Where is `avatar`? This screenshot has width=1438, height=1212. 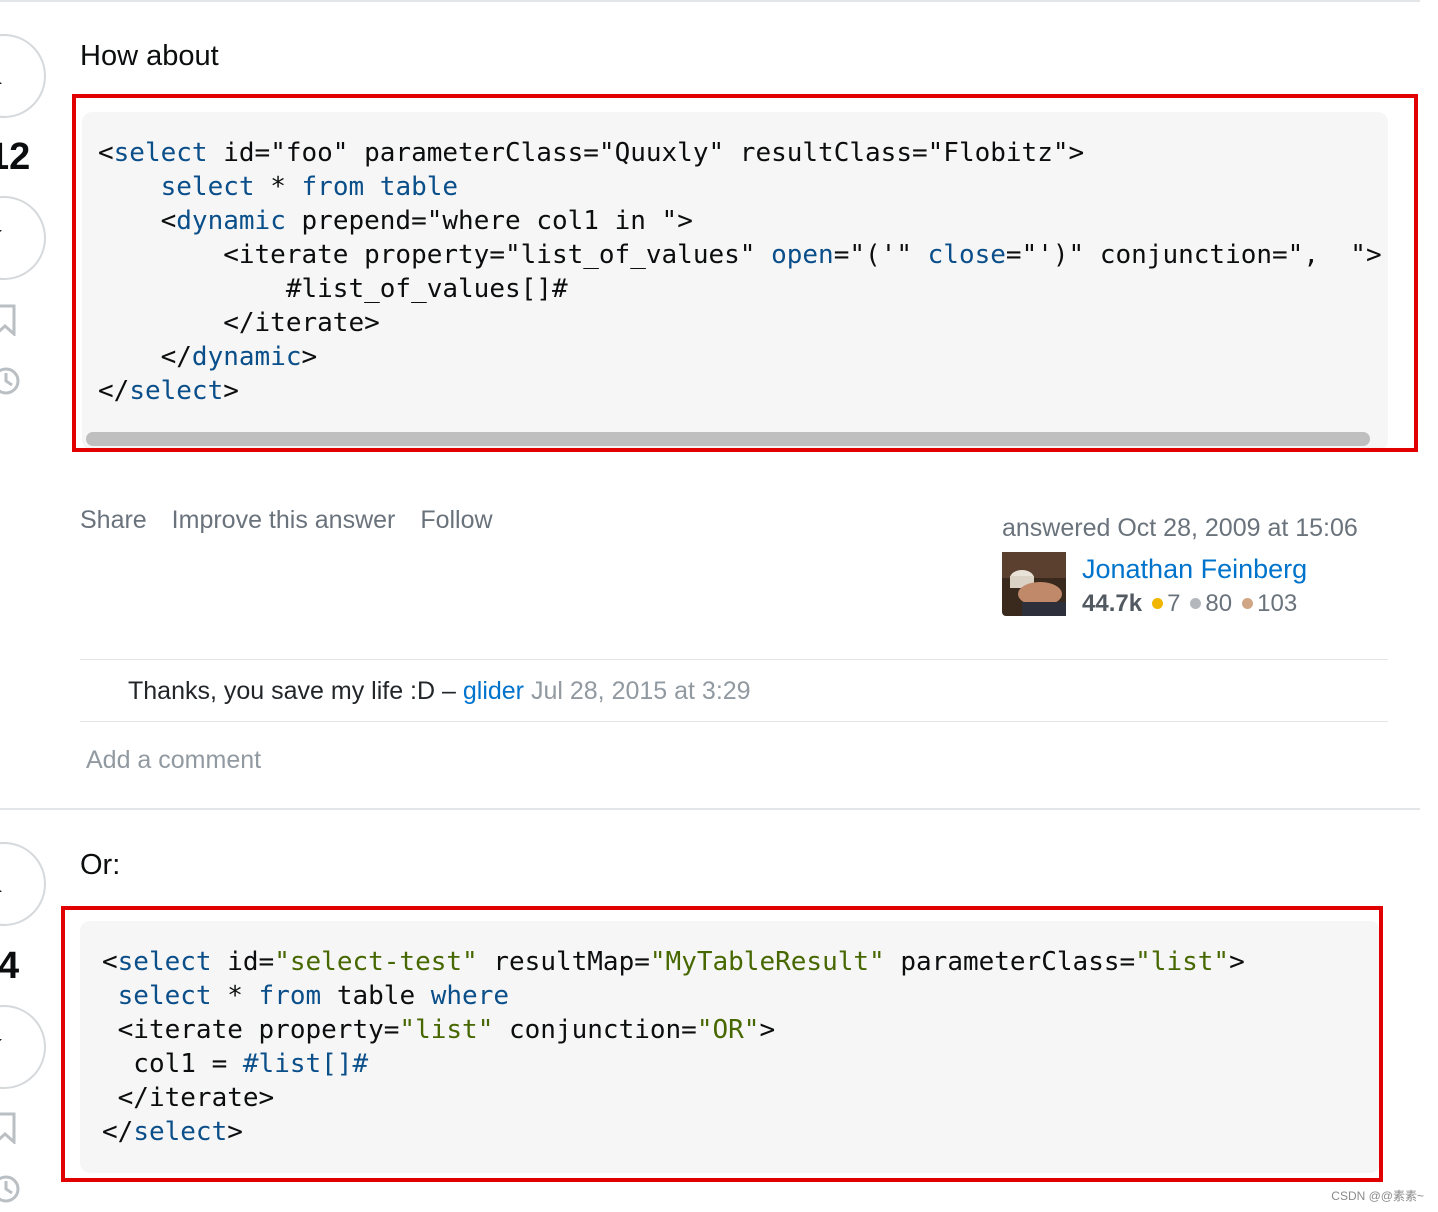
avatar is located at coordinates (1034, 584).